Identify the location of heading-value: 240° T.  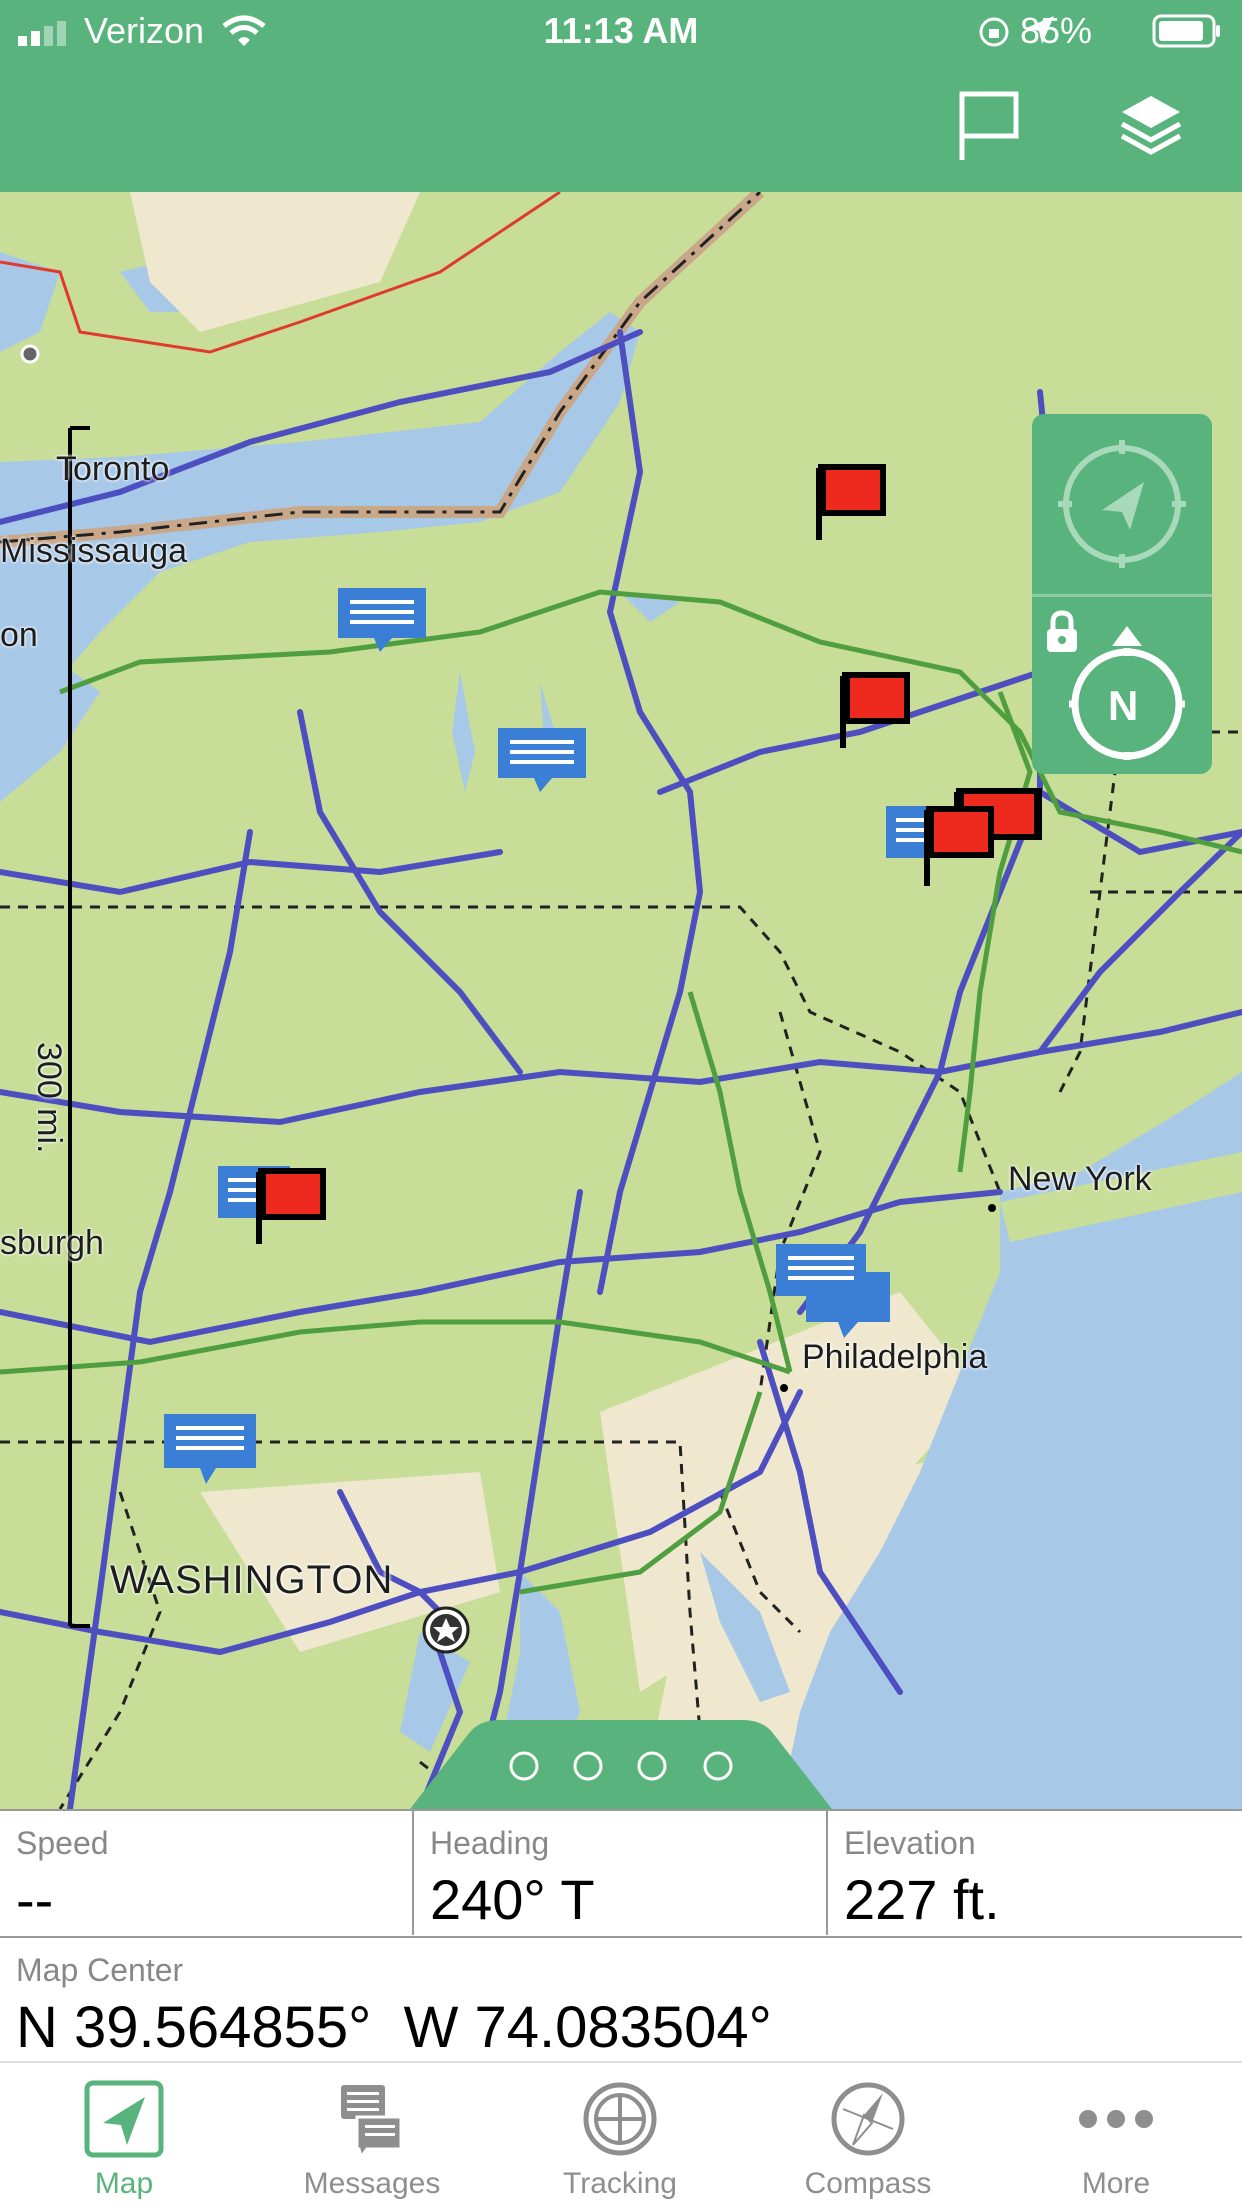
(512, 1899).